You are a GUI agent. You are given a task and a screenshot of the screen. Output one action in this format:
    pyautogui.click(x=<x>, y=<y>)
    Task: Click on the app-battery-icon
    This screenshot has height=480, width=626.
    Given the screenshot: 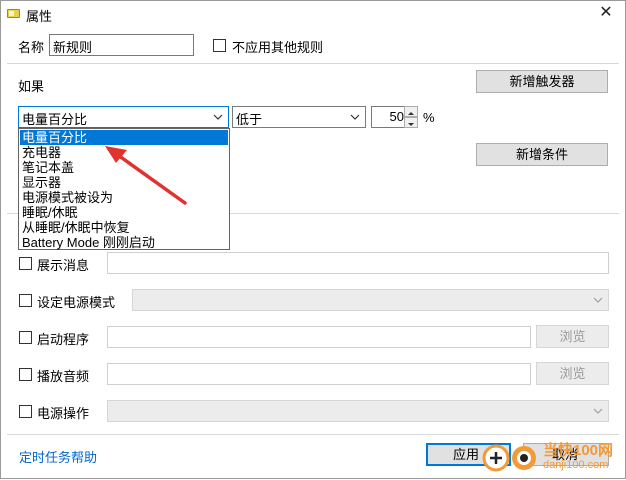 What is the action you would take?
    pyautogui.click(x=13, y=13)
    